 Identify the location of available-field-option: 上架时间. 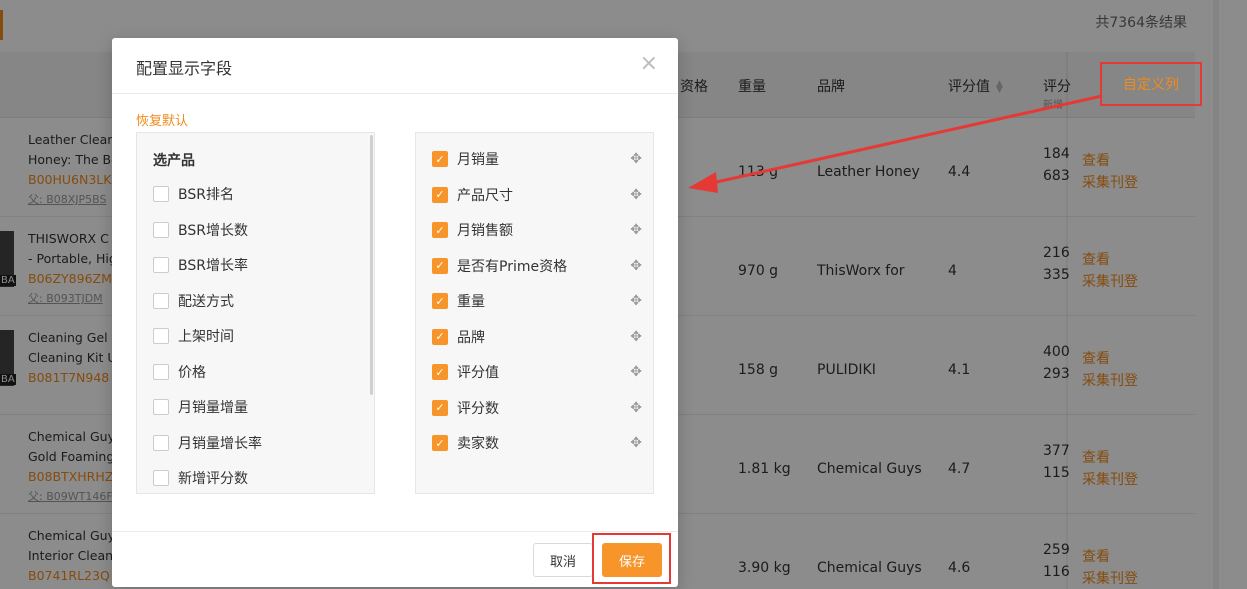
(193, 336).